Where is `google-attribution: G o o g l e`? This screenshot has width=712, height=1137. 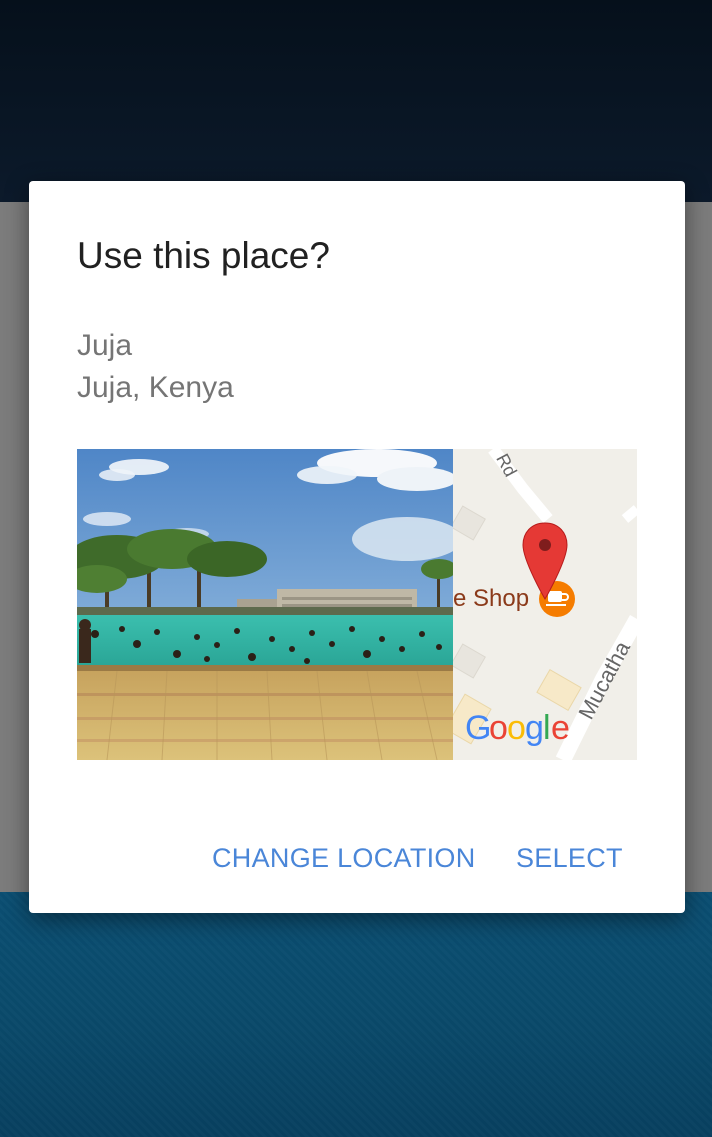 google-attribution: G o o g l e is located at coordinates (517, 728).